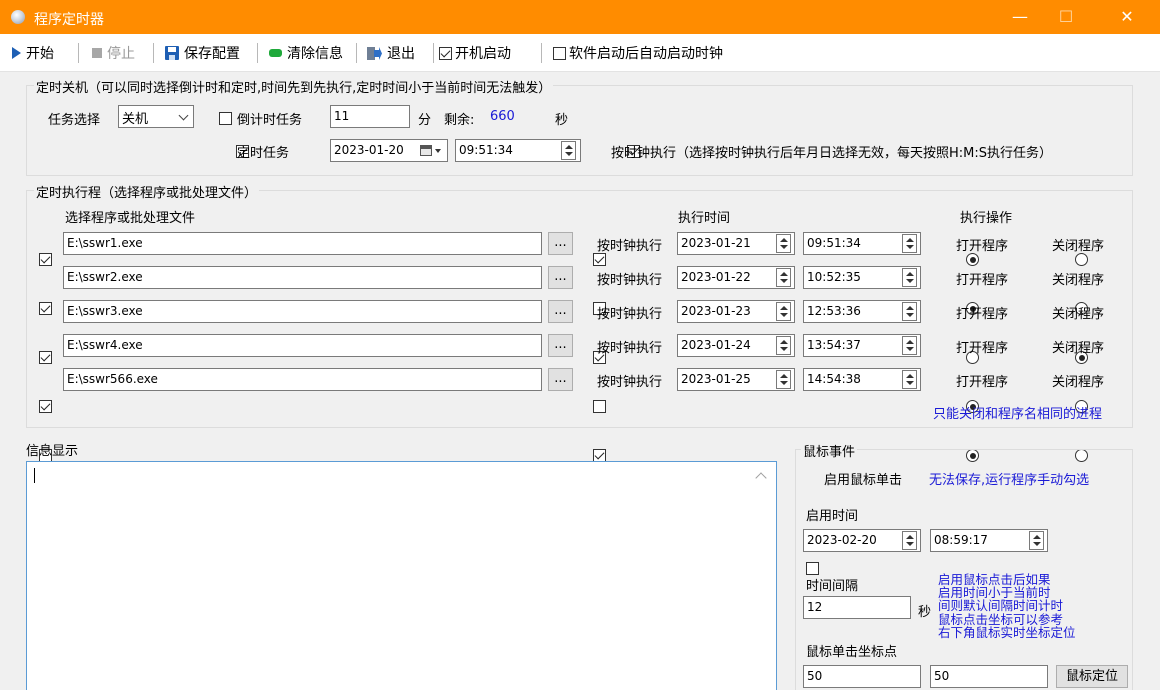  Describe the element at coordinates (961, 540) in the screenshot. I see `mouse-time-value: 08:59:17` at that location.